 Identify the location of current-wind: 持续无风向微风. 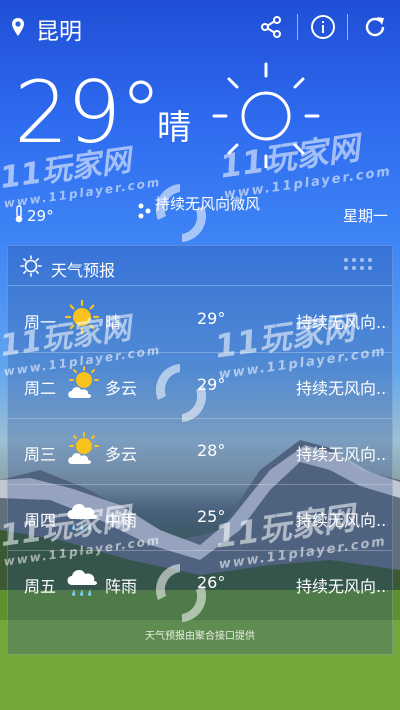
(205, 210).